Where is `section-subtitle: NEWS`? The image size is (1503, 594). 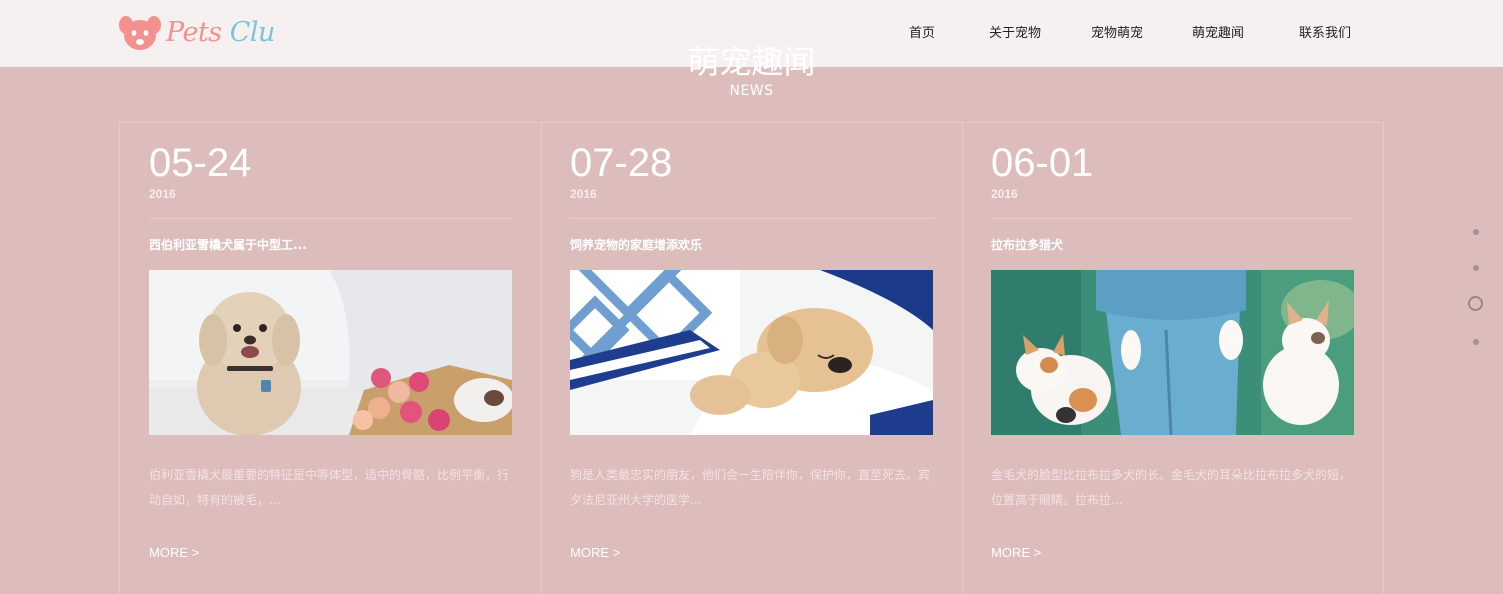
section-subtitle: NEWS is located at coordinates (751, 91).